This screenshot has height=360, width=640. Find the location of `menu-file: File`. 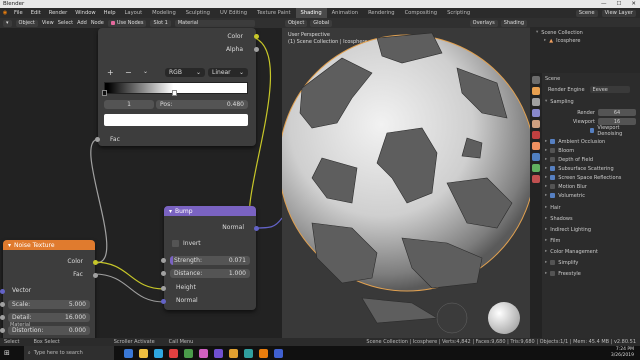

menu-file: File is located at coordinates (18, 13).